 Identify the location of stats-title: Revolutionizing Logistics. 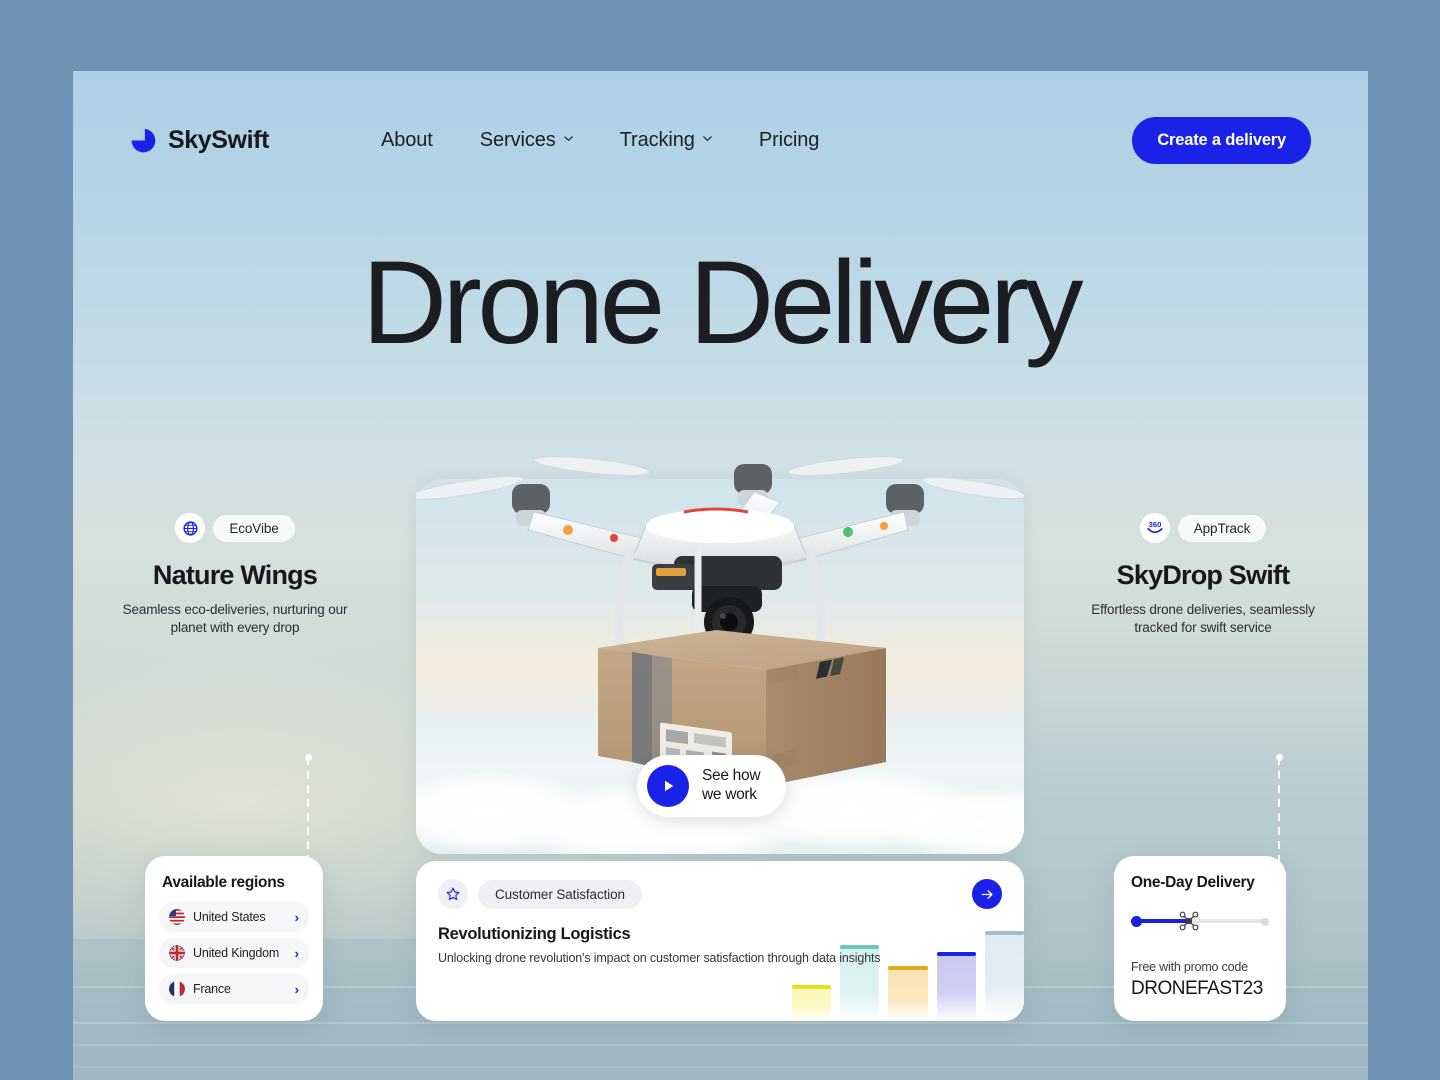
(534, 934).